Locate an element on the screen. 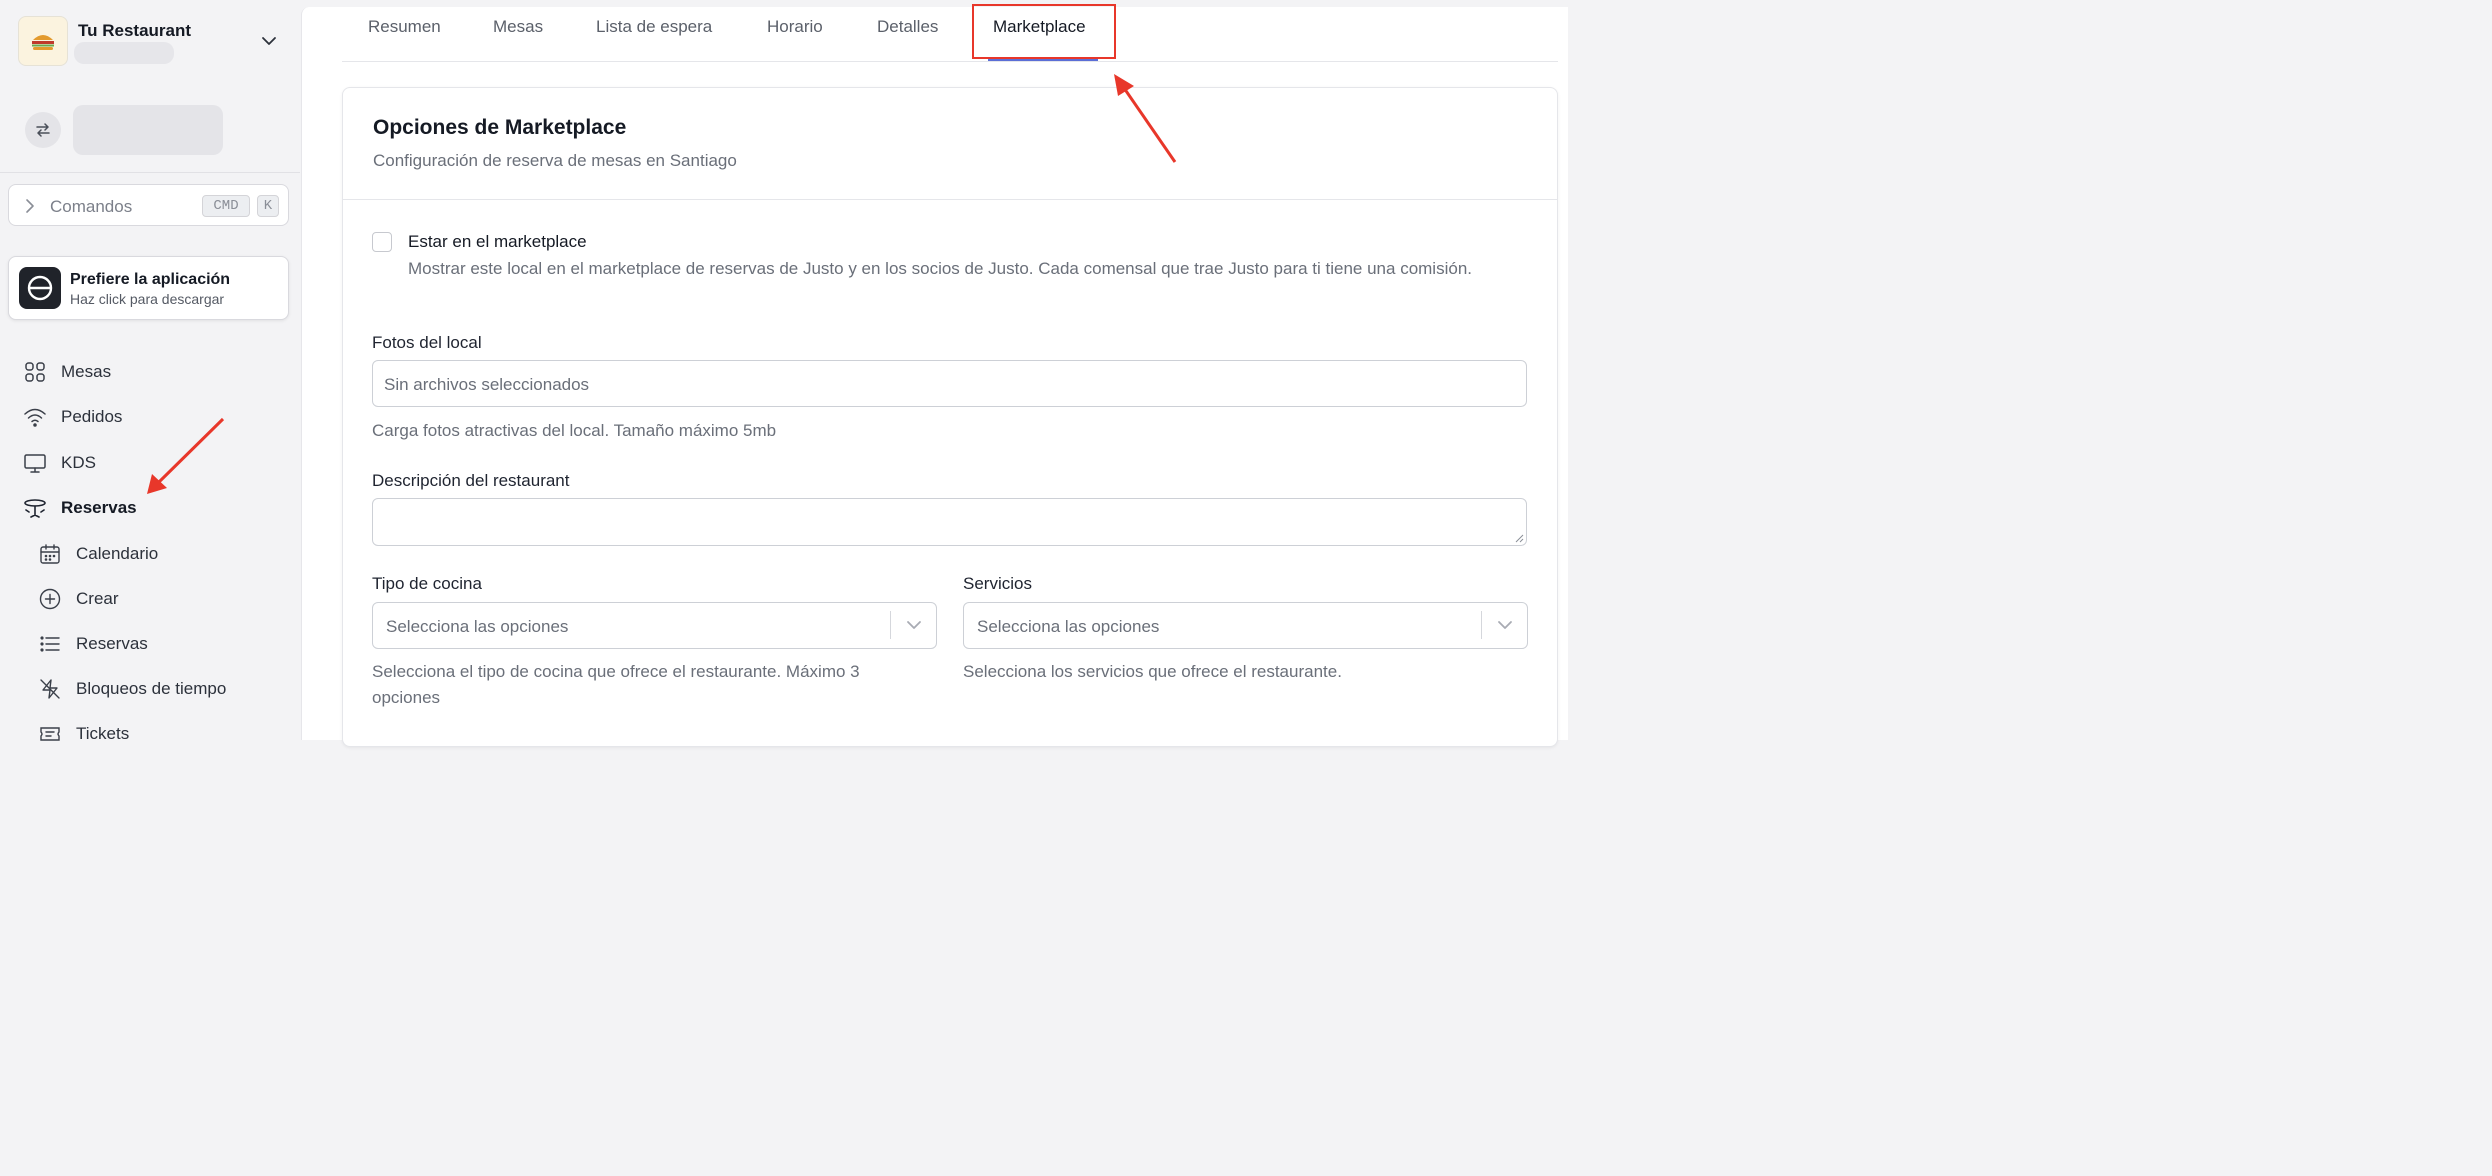 The image size is (2492, 1176). services-select: Selecciona las opciones is located at coordinates (1245, 625).